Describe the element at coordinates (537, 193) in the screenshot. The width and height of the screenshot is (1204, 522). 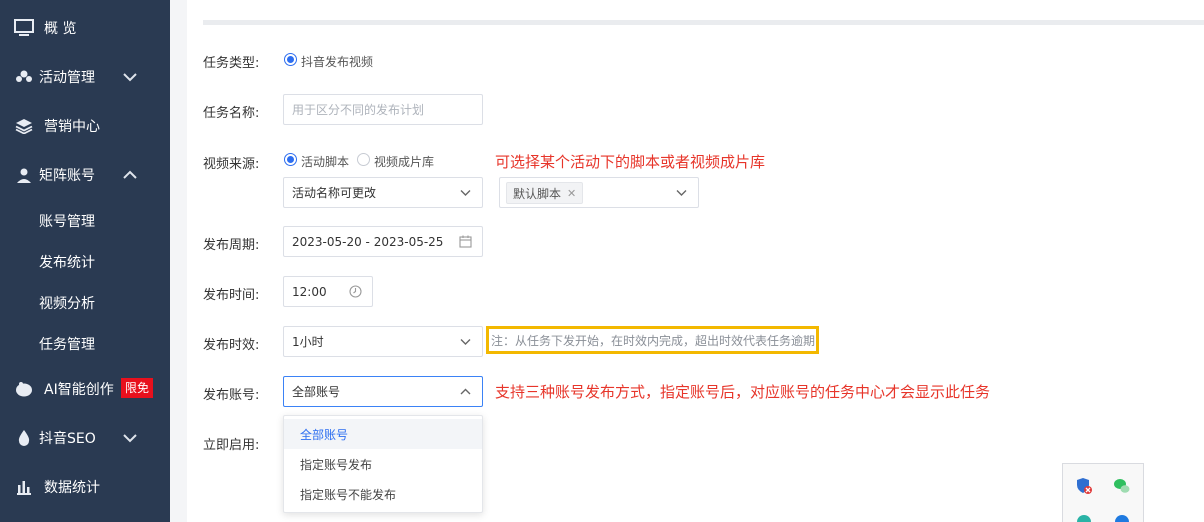
I see `script-tag-label: 默认脚本` at that location.